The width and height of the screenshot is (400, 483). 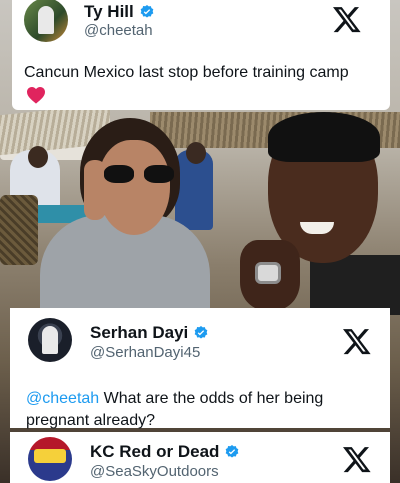 I want to click on man-hair, so click(x=324, y=137).